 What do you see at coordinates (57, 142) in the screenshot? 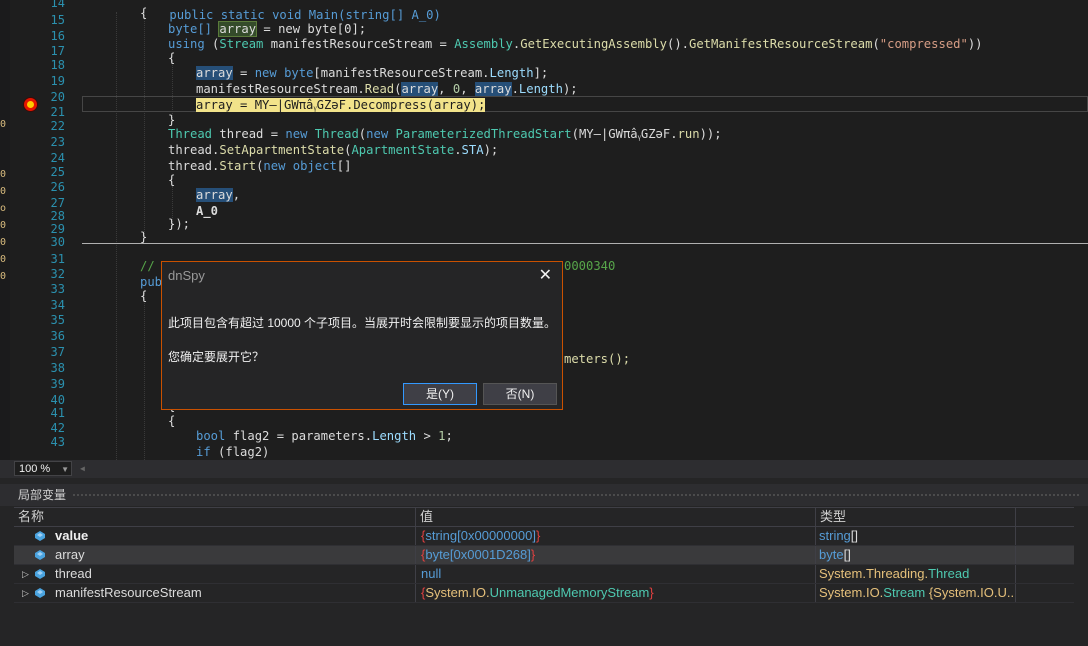
I see `line-number: 23` at bounding box center [57, 142].